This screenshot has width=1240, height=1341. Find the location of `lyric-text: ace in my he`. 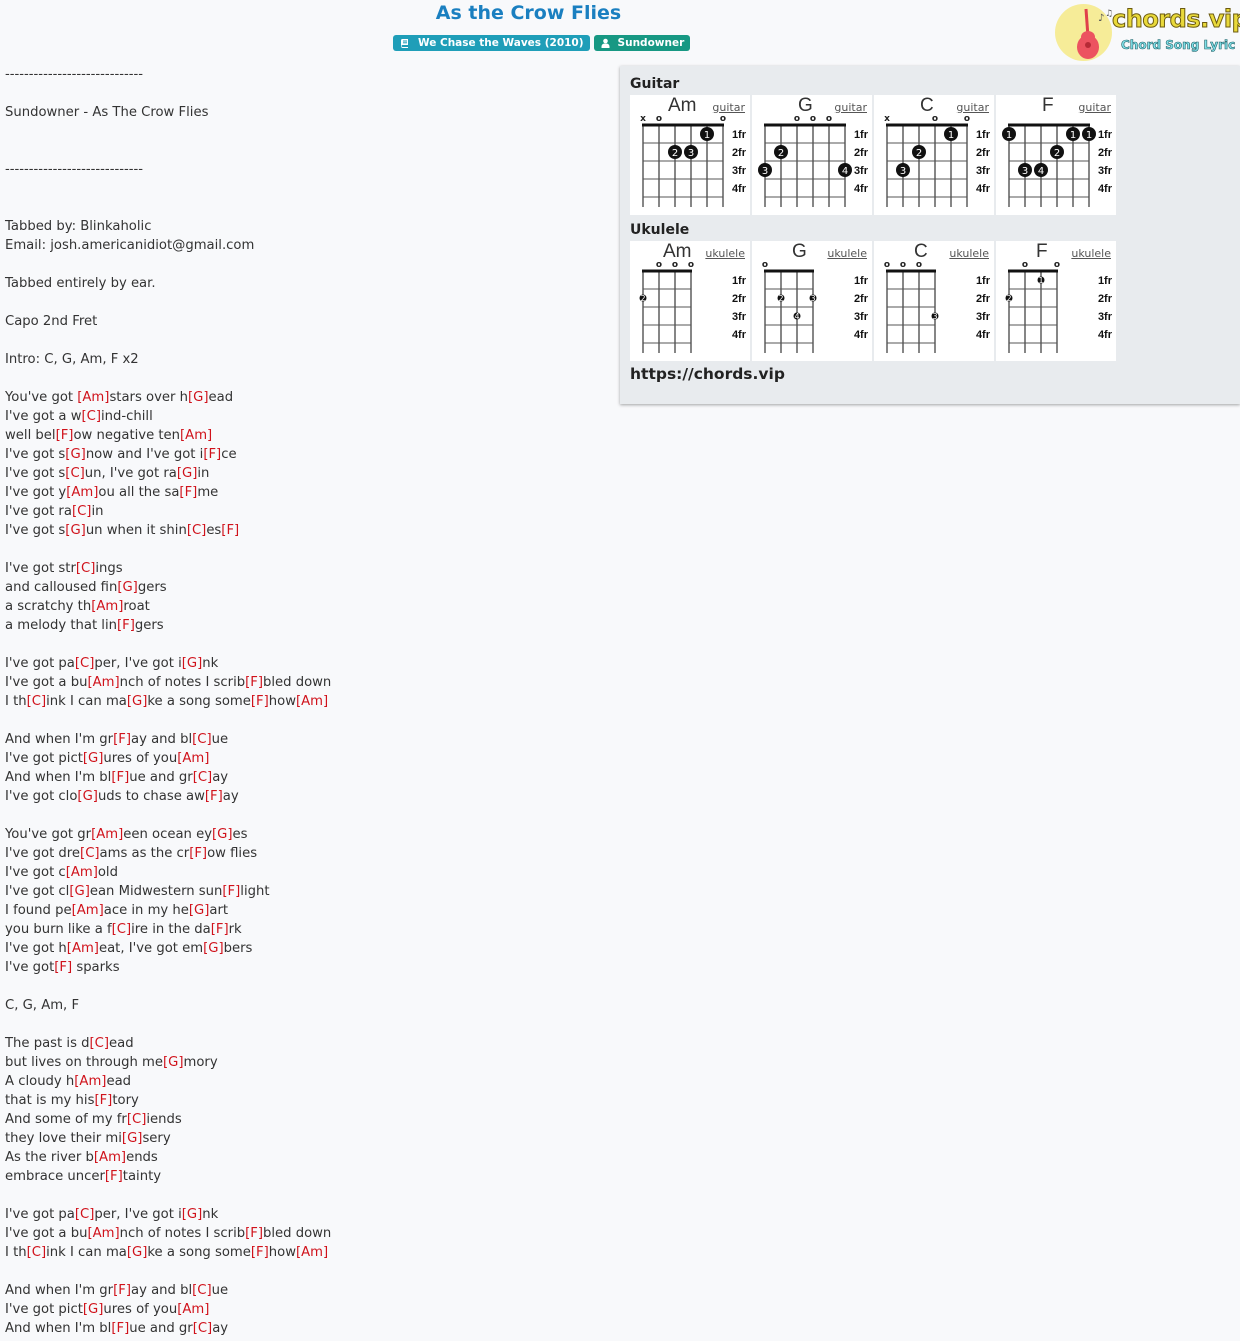

lyric-text: ace in my he is located at coordinates (146, 910).